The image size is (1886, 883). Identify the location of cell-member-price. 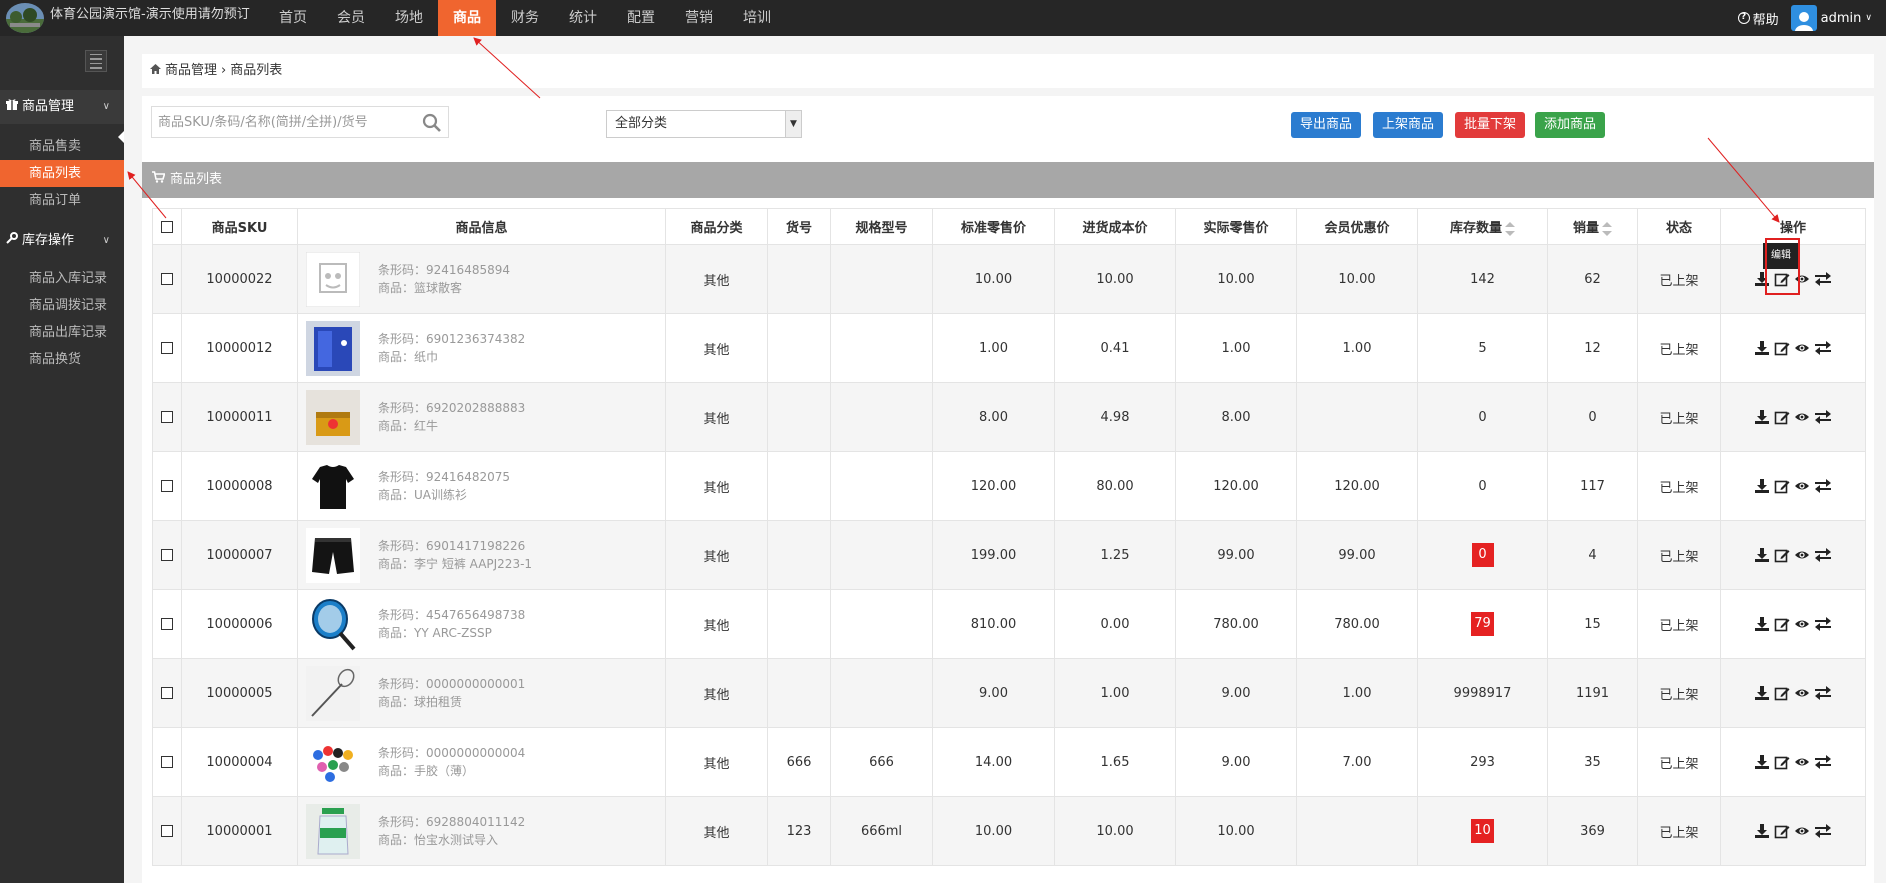
(1357, 831).